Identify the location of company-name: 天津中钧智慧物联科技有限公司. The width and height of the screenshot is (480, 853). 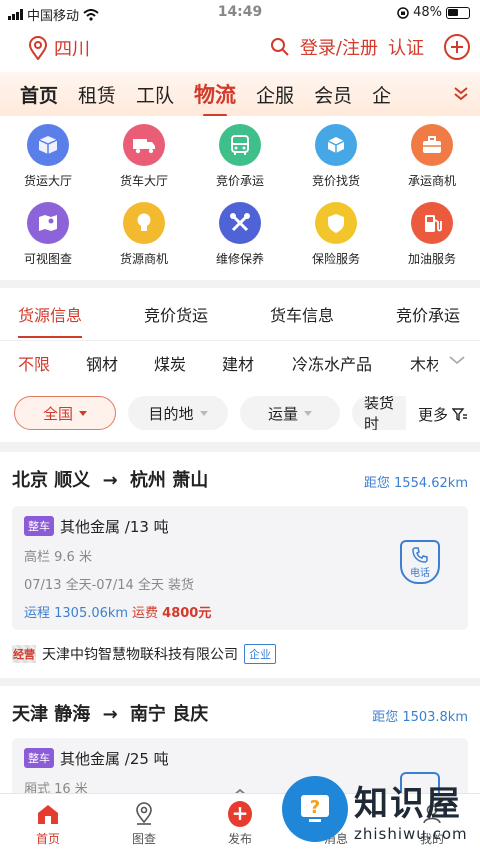
(140, 655).